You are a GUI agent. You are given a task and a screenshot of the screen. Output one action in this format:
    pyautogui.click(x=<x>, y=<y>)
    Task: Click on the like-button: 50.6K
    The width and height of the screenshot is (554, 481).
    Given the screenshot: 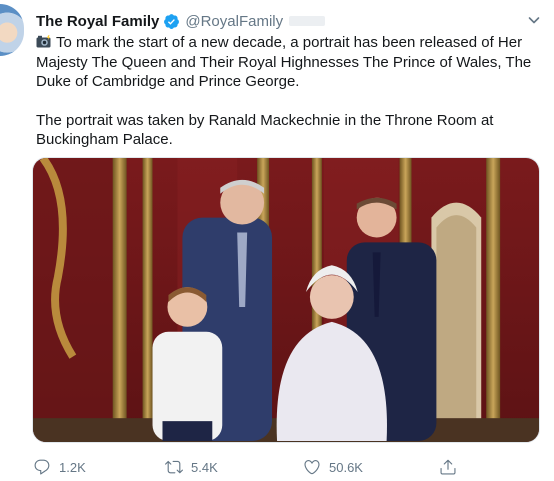 What is the action you would take?
    pyautogui.click(x=333, y=467)
    